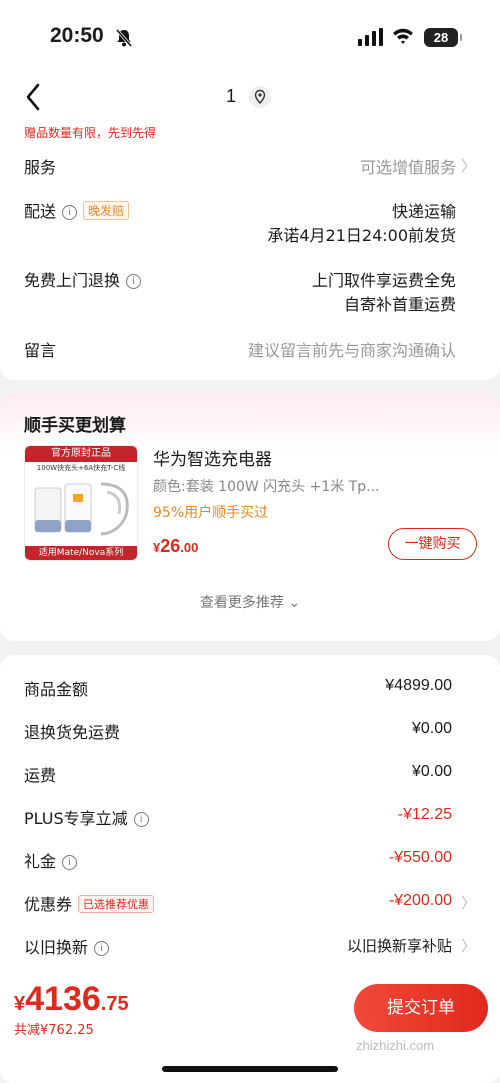 The image size is (500, 1083). Describe the element at coordinates (212, 457) in the screenshot. I see `product-name: 华为智选充电器` at that location.